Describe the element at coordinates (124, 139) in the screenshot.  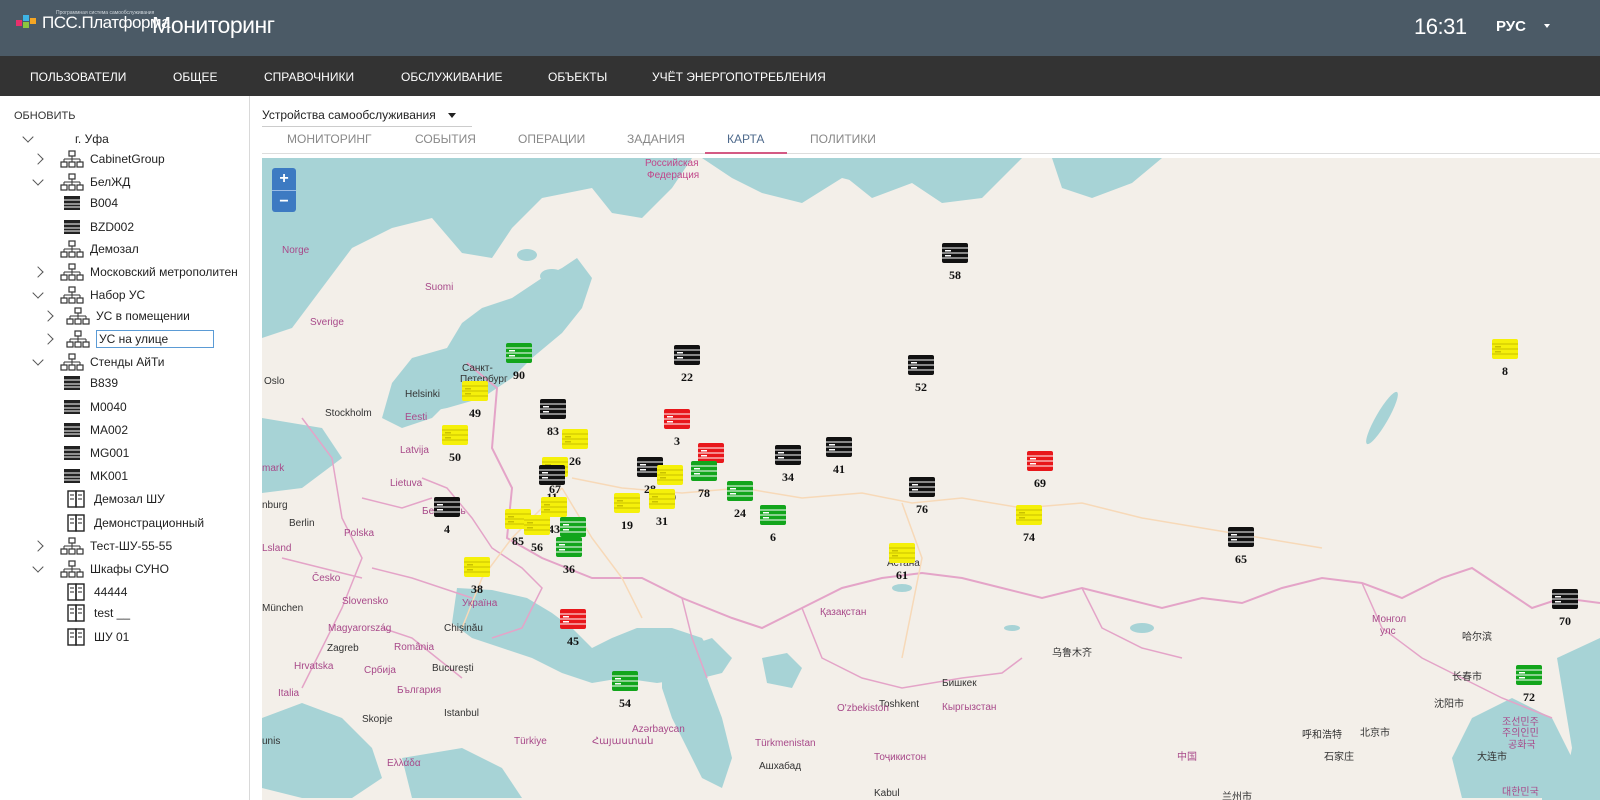
I see `tree-node: г. Уфа` at that location.